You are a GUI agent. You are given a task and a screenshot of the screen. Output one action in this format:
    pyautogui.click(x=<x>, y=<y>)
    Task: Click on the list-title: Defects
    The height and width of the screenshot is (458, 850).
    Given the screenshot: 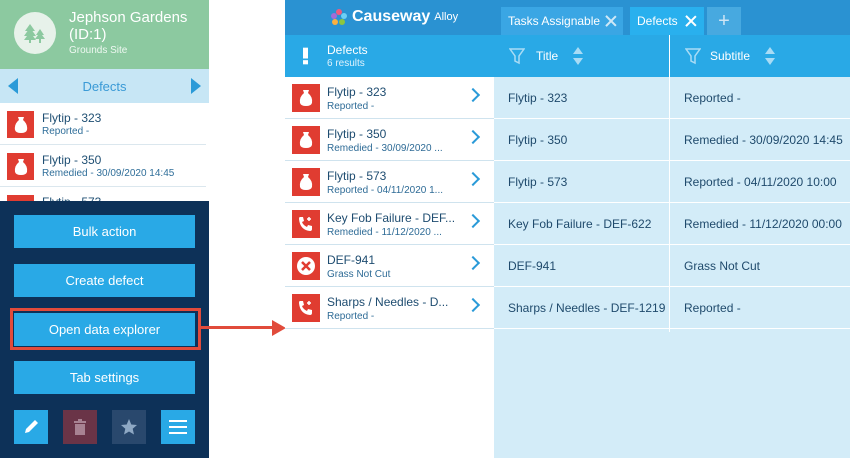 What is the action you would take?
    pyautogui.click(x=347, y=50)
    